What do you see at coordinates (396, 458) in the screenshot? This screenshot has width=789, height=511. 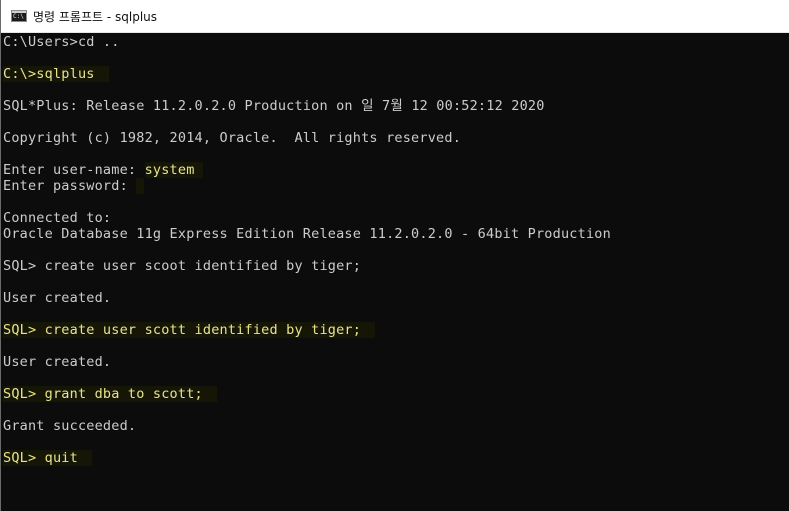 I see `console-line: SQL> quit` at bounding box center [396, 458].